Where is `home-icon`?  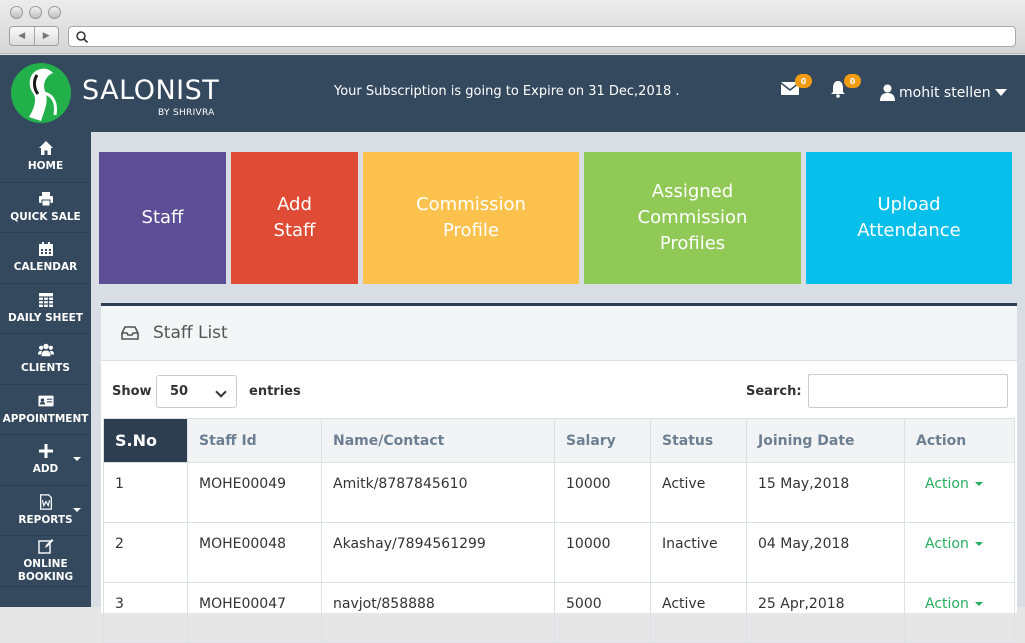 home-icon is located at coordinates (45, 148).